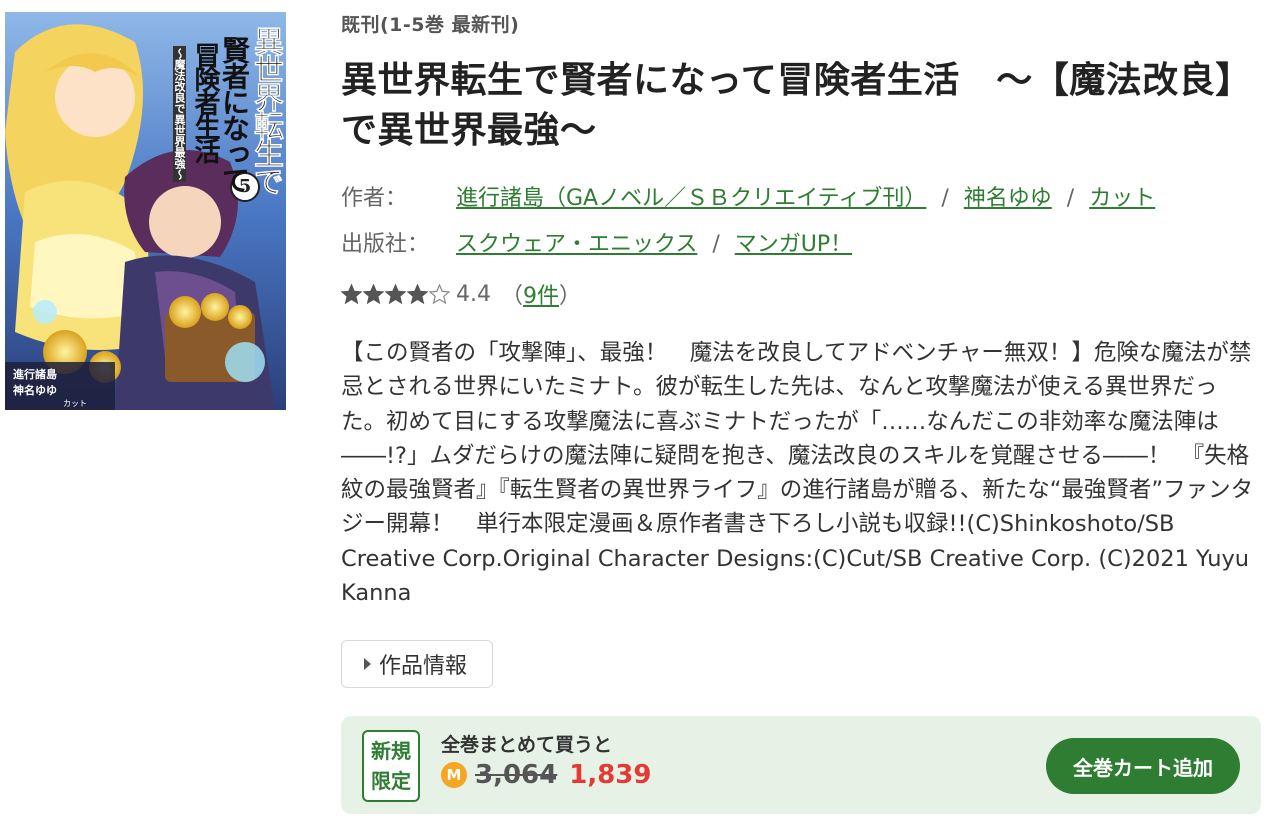  What do you see at coordinates (423, 666) in the screenshot?
I see `work-info-label: 作品情報` at bounding box center [423, 666].